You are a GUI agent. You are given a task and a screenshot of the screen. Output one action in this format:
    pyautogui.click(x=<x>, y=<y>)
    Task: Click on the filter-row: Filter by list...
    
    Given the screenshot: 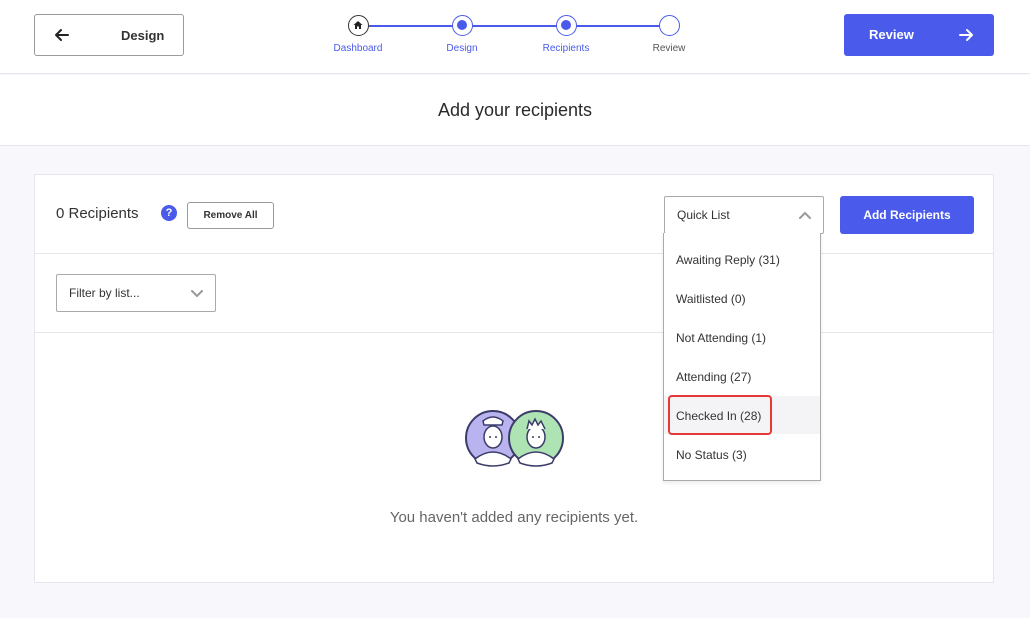 What is the action you would take?
    pyautogui.click(x=514, y=293)
    